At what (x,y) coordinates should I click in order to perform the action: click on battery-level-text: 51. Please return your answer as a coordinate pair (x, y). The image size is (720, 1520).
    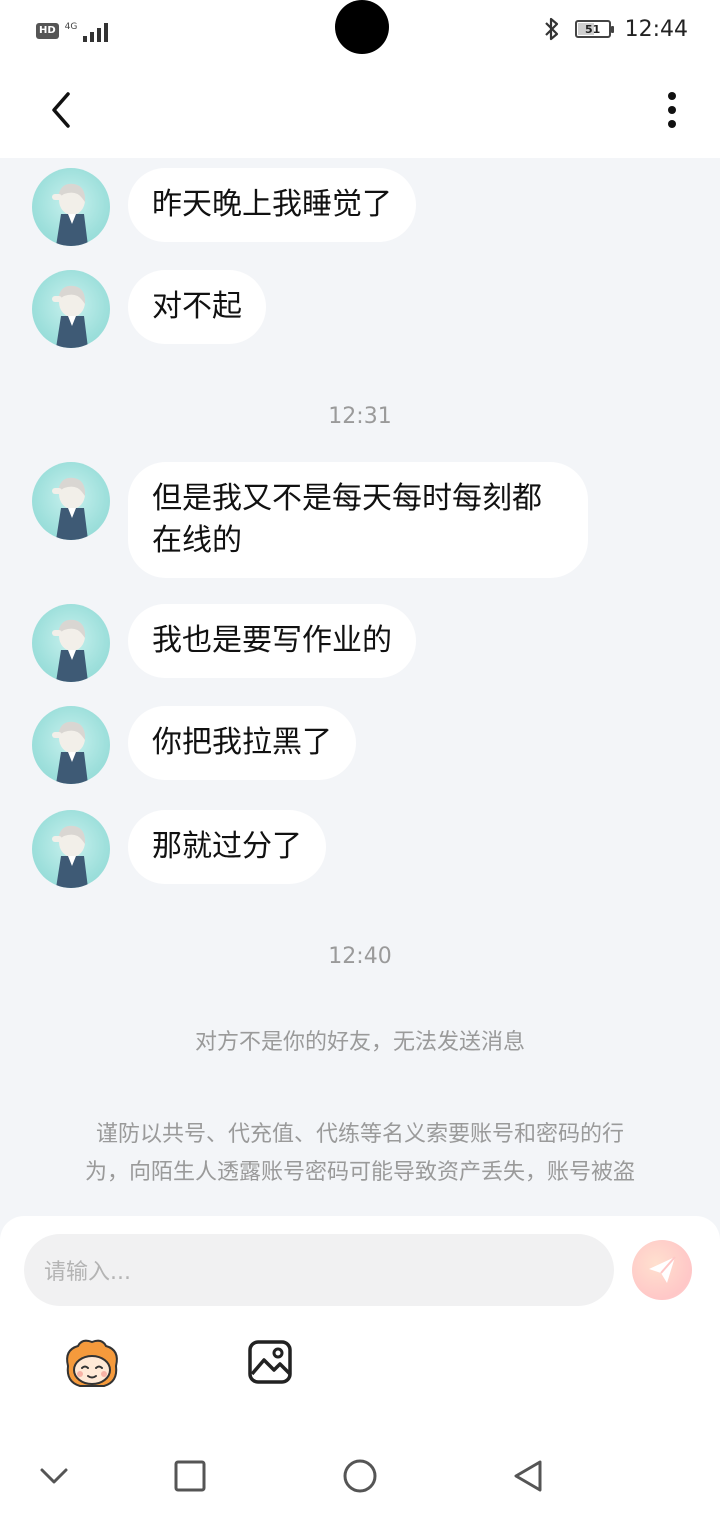
    Looking at the image, I should click on (592, 29).